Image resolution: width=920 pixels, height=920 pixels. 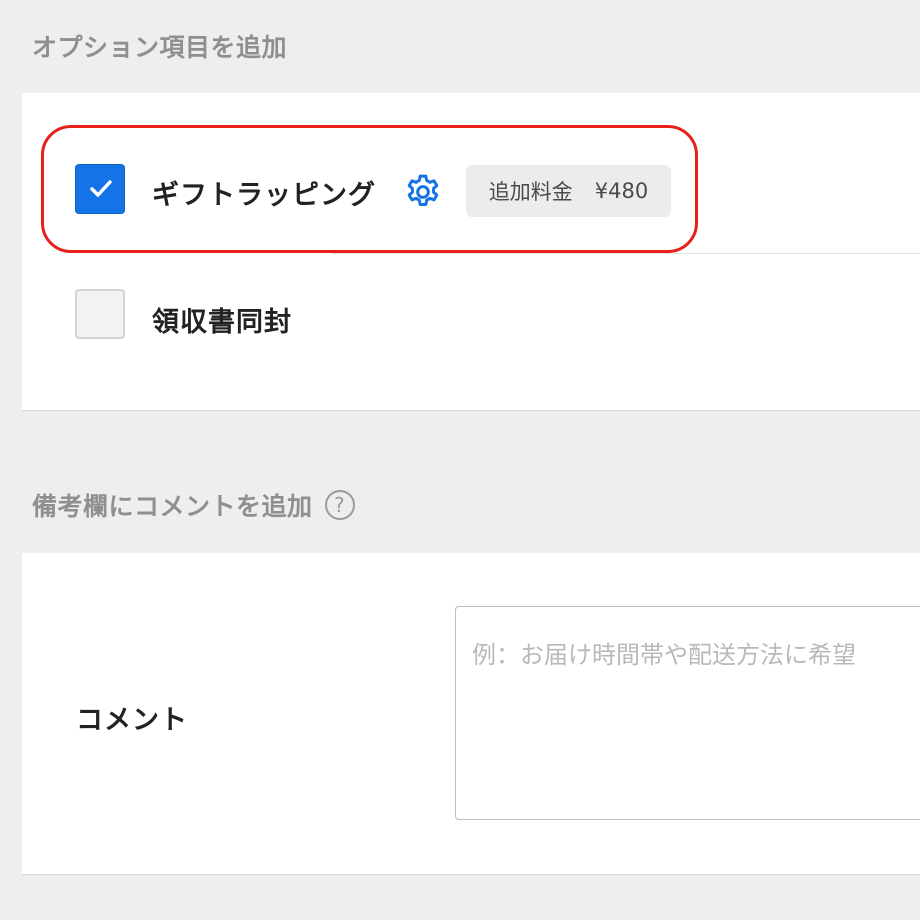 I want to click on comment-textarea, so click(x=687, y=713).